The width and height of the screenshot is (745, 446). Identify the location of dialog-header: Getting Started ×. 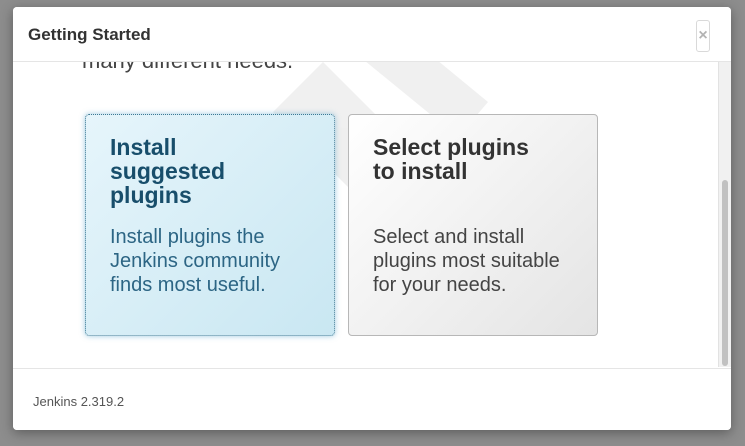
(372, 34).